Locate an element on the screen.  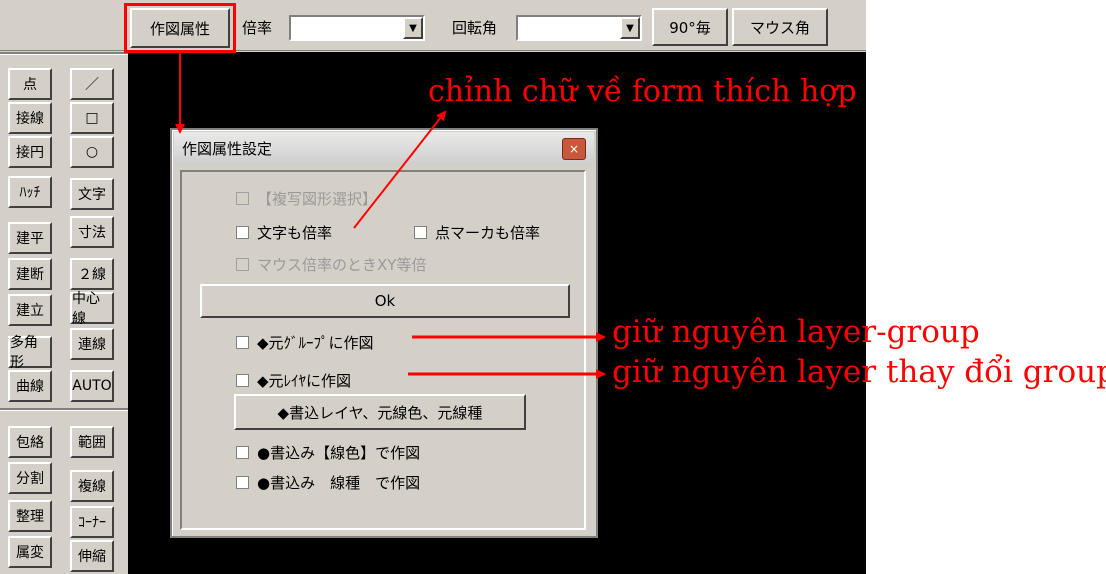
arrow-text-scale is located at coordinates (400, 169).